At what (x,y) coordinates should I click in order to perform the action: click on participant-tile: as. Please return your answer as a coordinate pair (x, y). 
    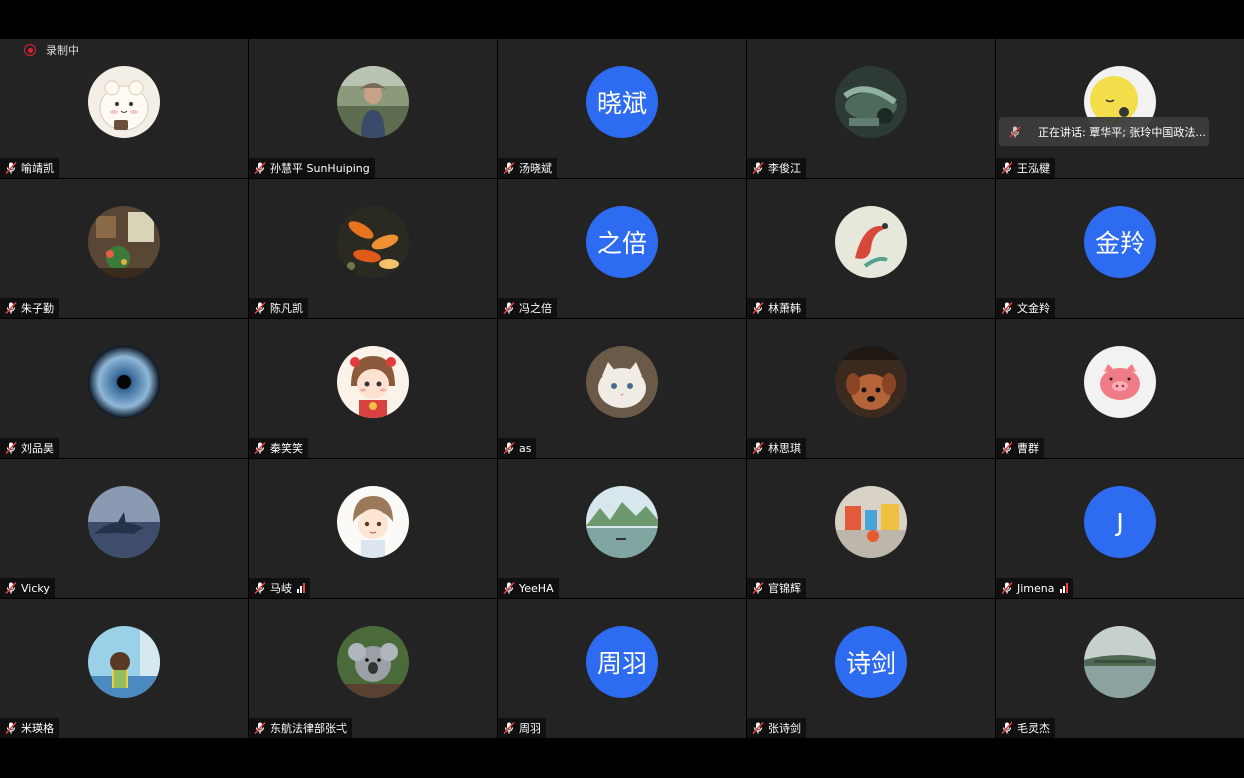
    Looking at the image, I should click on (622, 388).